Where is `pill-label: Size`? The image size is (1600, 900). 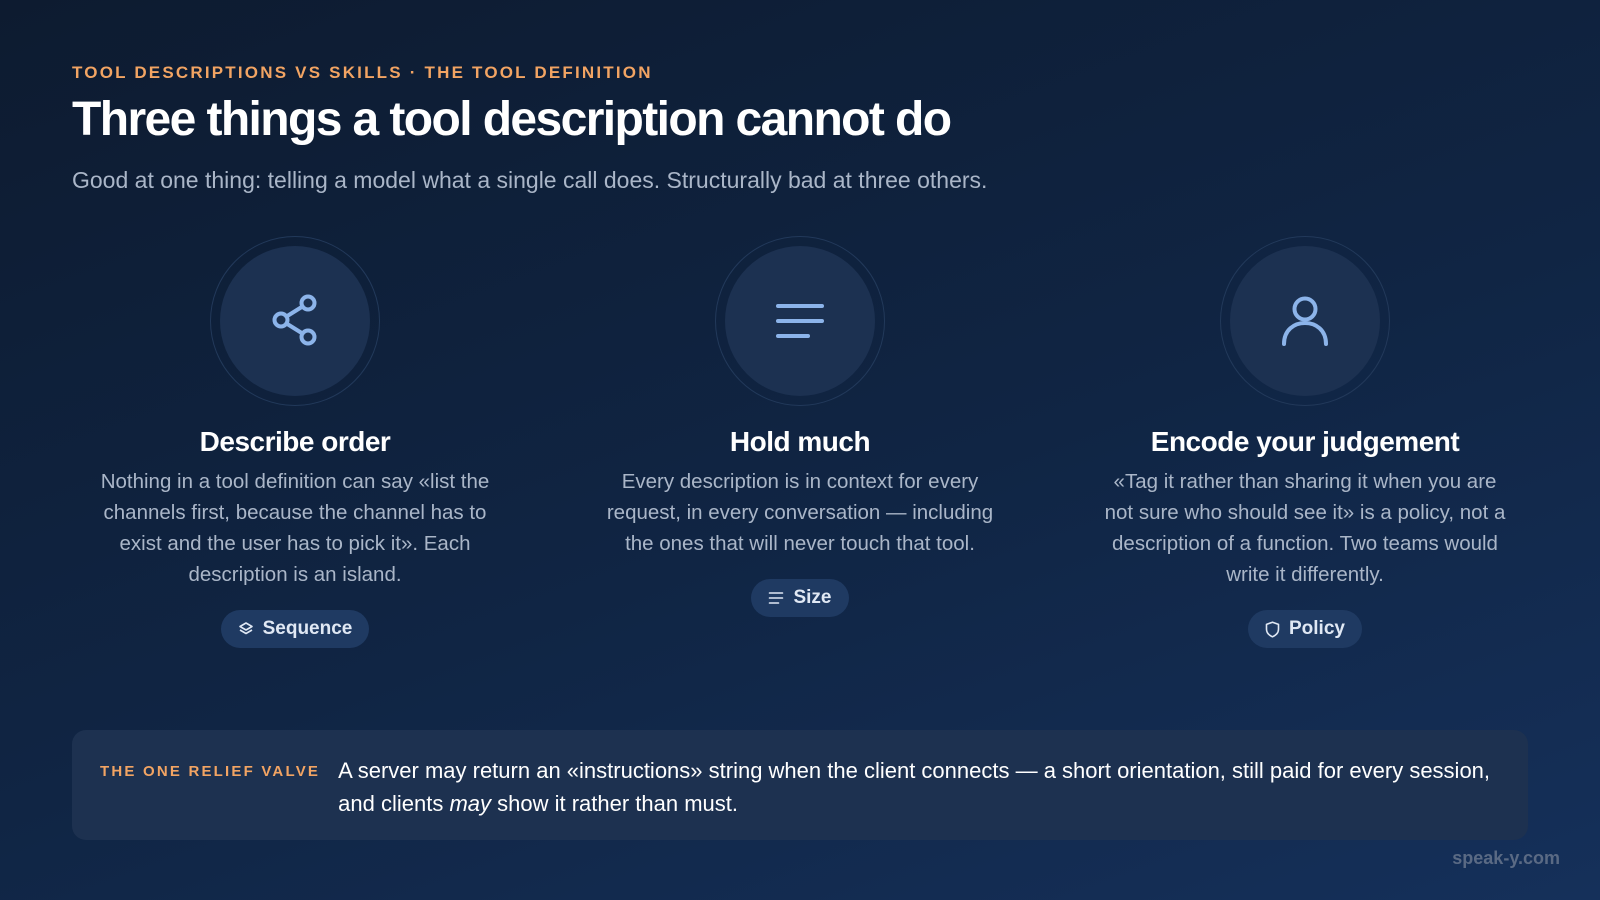 pill-label: Size is located at coordinates (812, 597).